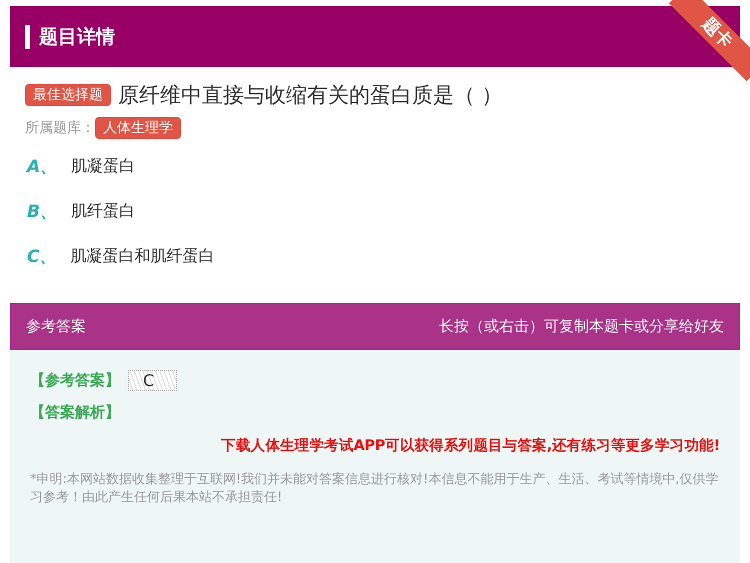 Image resolution: width=750 pixels, height=563 pixels. Describe the element at coordinates (581, 326) in the screenshot. I see `share-hint: 长按（或右击）可复制本题卡或分享给好友` at that location.